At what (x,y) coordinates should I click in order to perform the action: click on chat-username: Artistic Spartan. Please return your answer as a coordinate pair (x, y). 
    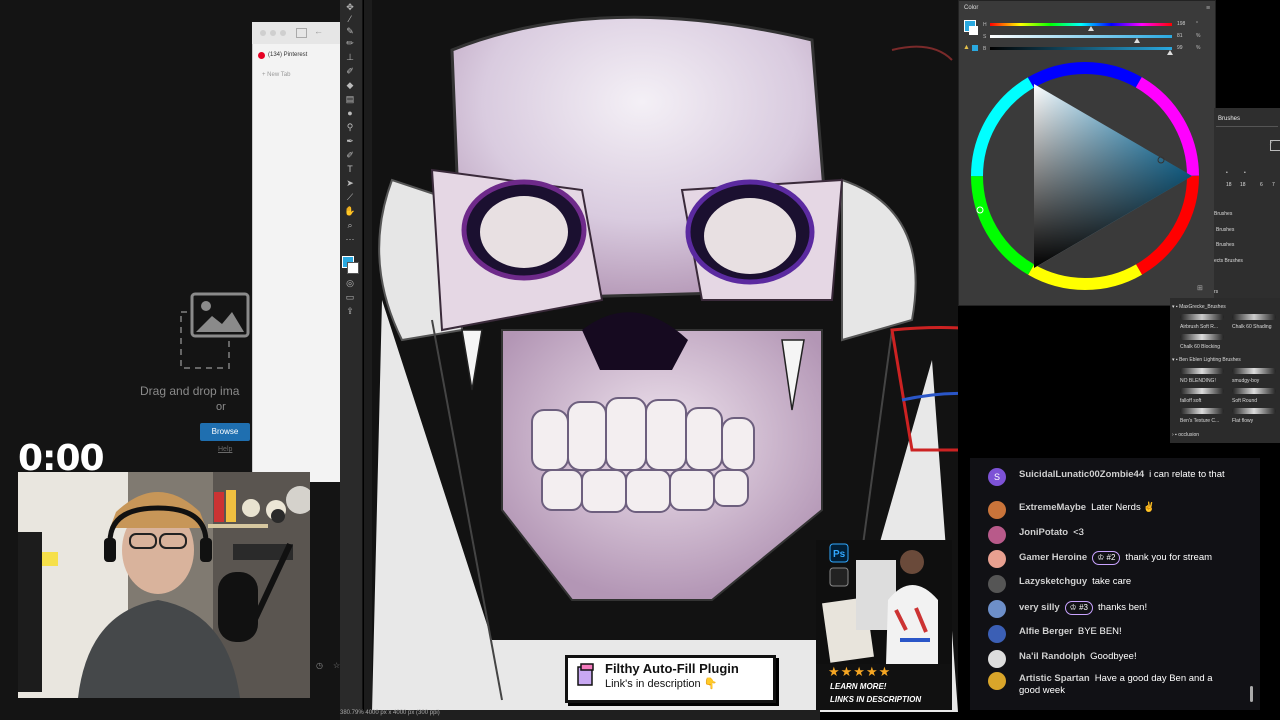
    Looking at the image, I should click on (1054, 678).